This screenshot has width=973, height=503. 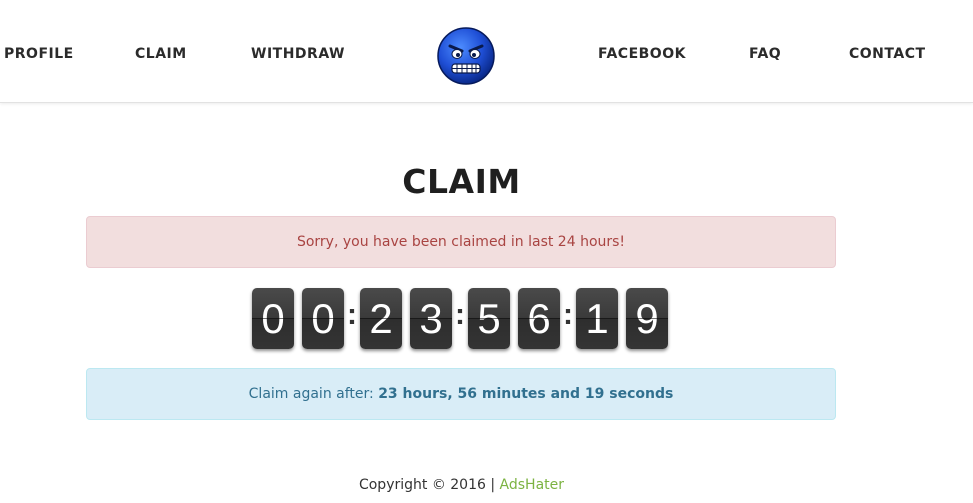 What do you see at coordinates (526, 394) in the screenshot?
I see `claim-again-time: 23 hours, 56 minutes and 19 seconds` at bounding box center [526, 394].